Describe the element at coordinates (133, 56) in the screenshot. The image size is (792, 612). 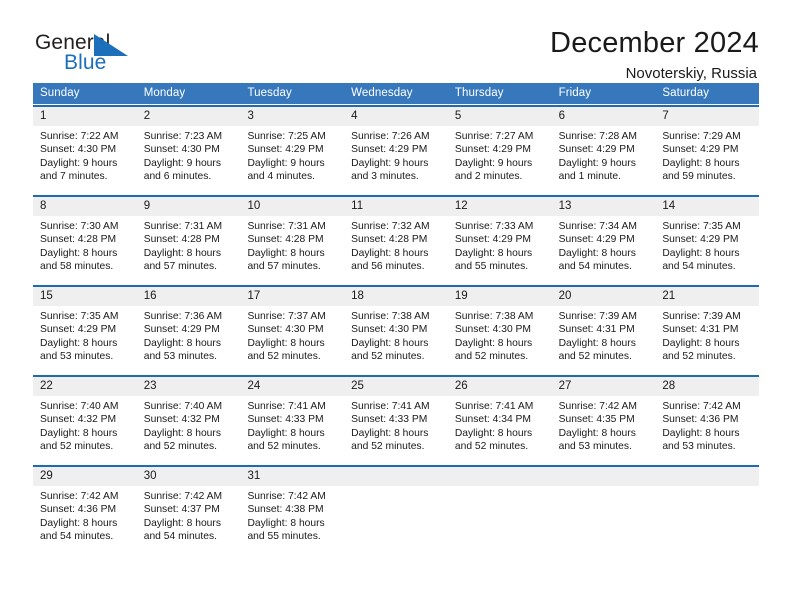
I see `general-blue-logo: General Blue` at that location.